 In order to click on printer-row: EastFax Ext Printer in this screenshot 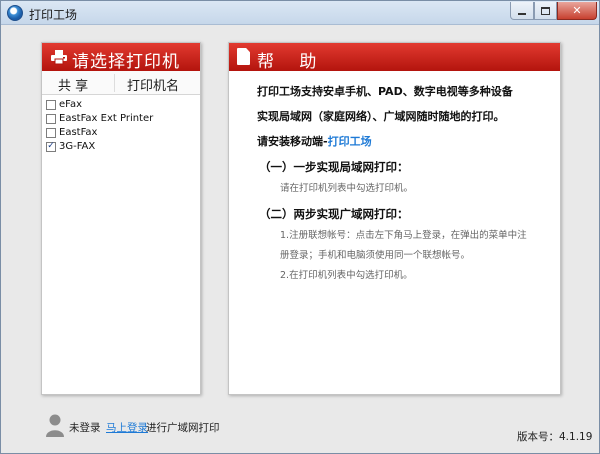, I will do `click(121, 118)`.